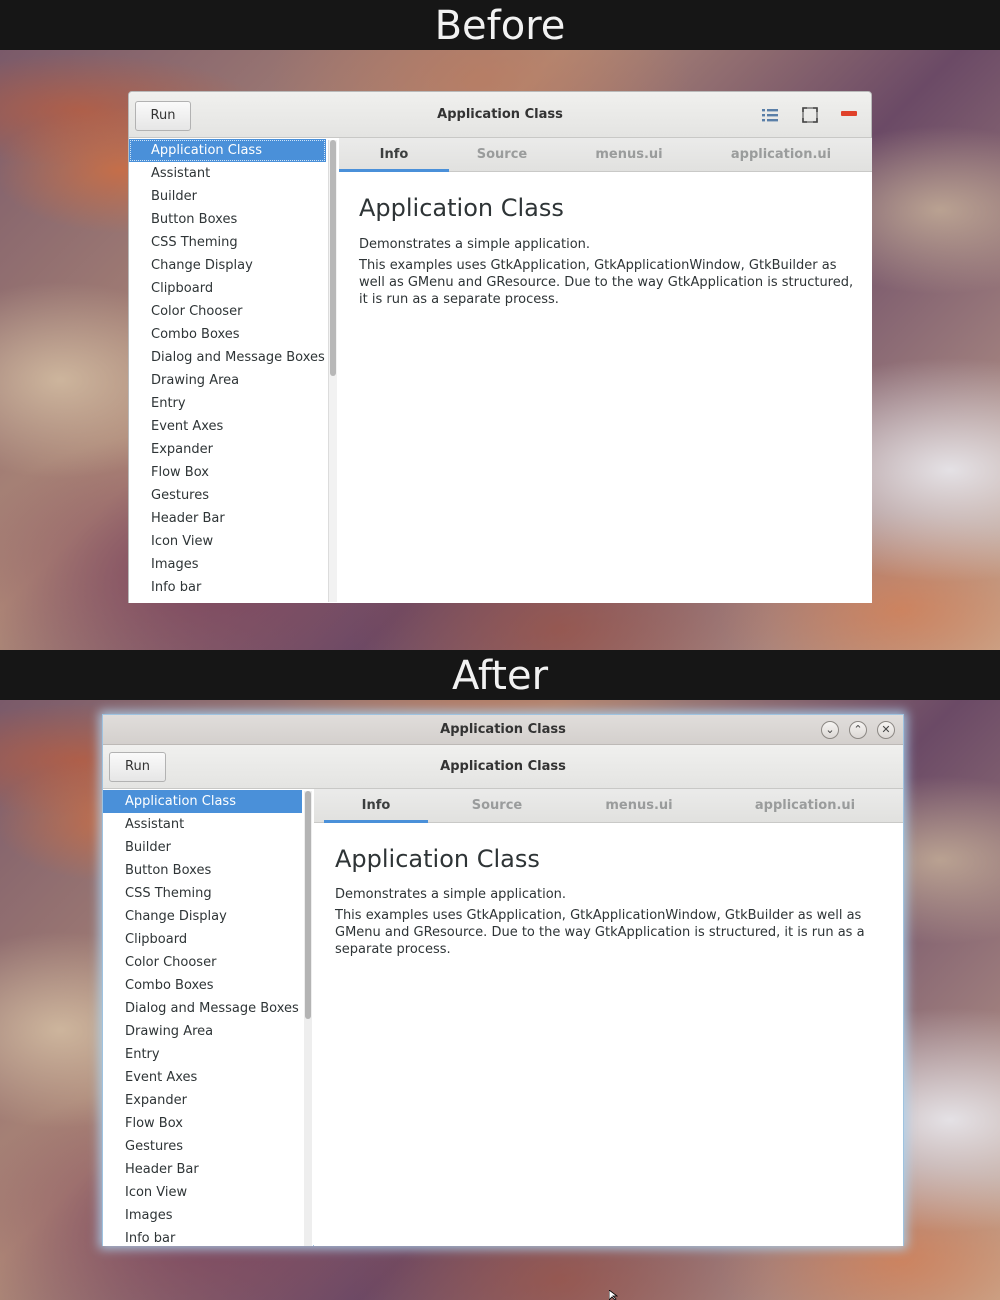  What do you see at coordinates (500, 675) in the screenshot?
I see `after-label: After` at bounding box center [500, 675].